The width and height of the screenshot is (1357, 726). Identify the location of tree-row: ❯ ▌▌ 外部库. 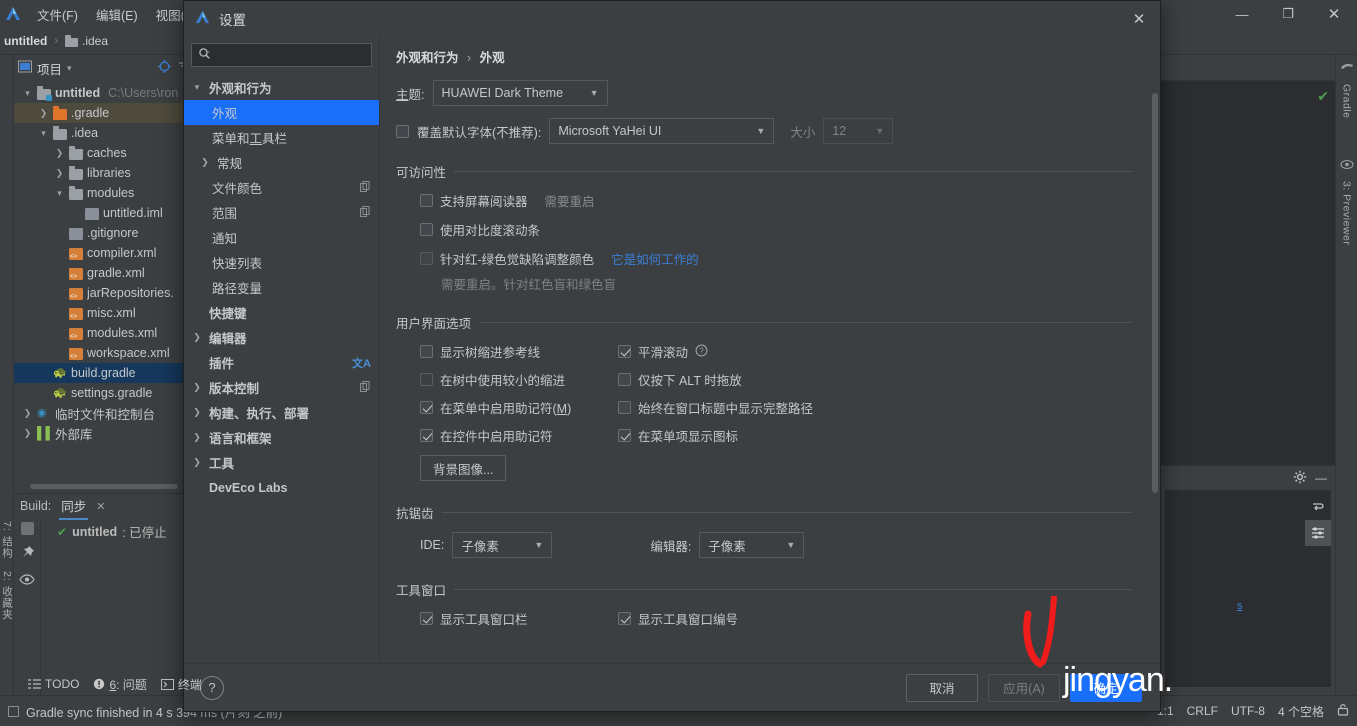
(105, 433).